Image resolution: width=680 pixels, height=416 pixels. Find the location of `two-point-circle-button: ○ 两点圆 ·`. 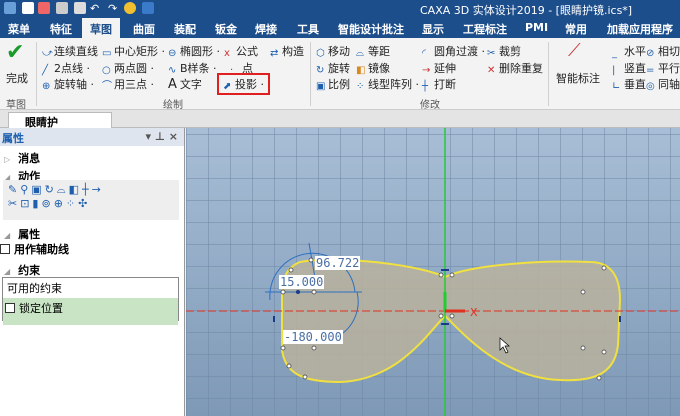

two-point-circle-button: ○ 两点圆 · is located at coordinates (128, 68).